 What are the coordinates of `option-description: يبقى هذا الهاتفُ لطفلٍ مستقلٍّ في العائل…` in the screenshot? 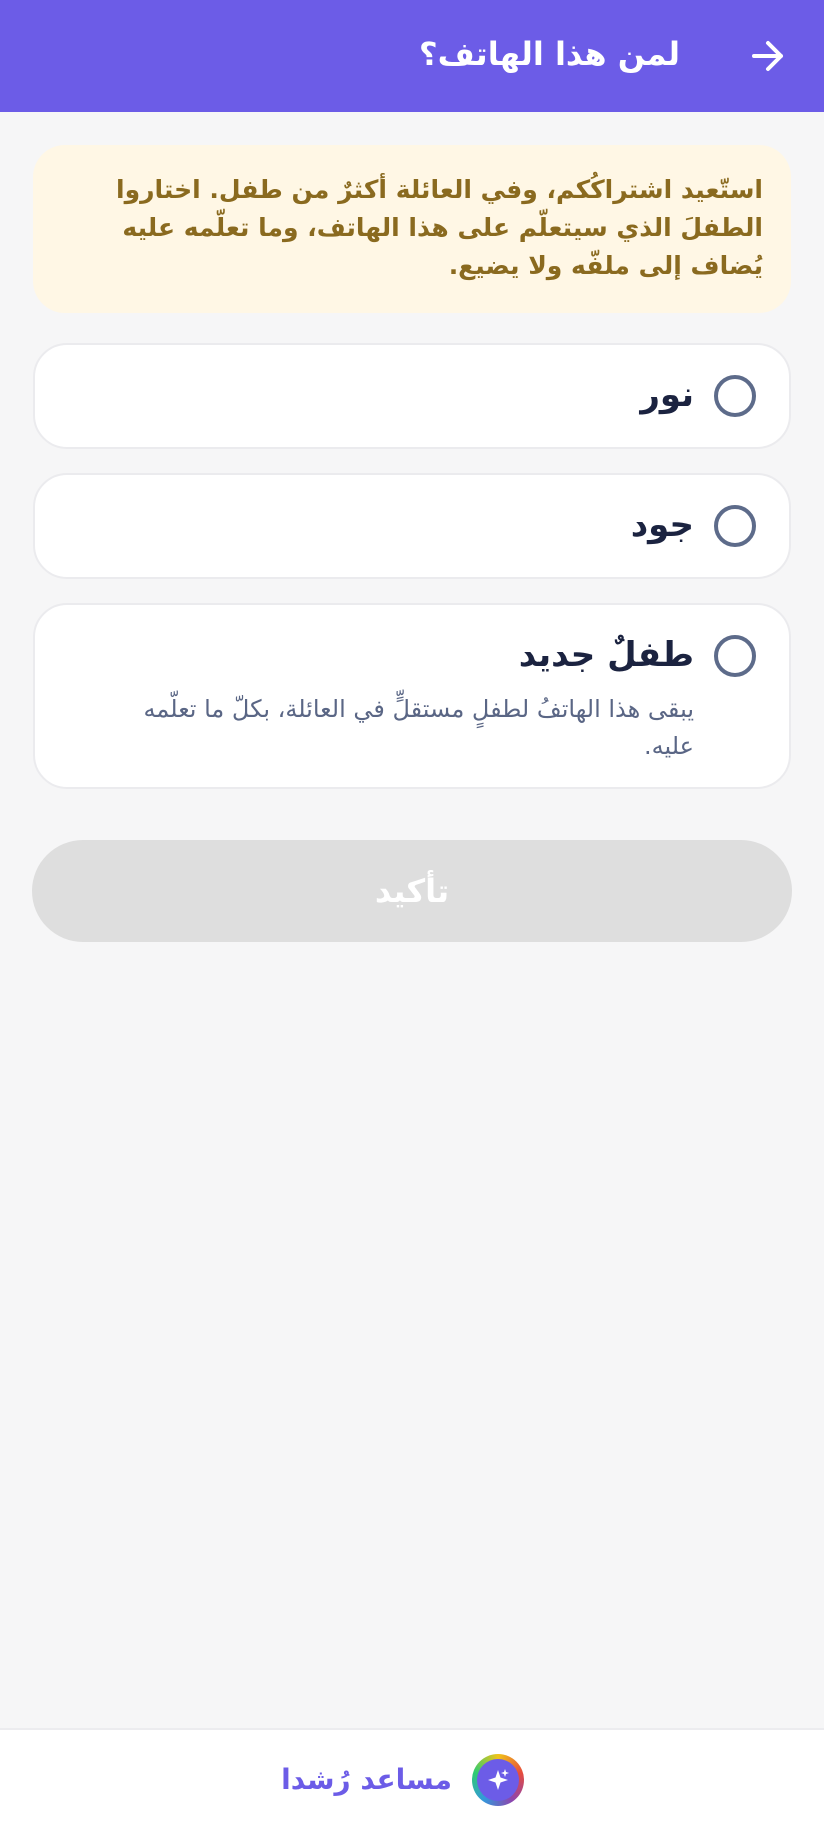 It's located at (418, 727).